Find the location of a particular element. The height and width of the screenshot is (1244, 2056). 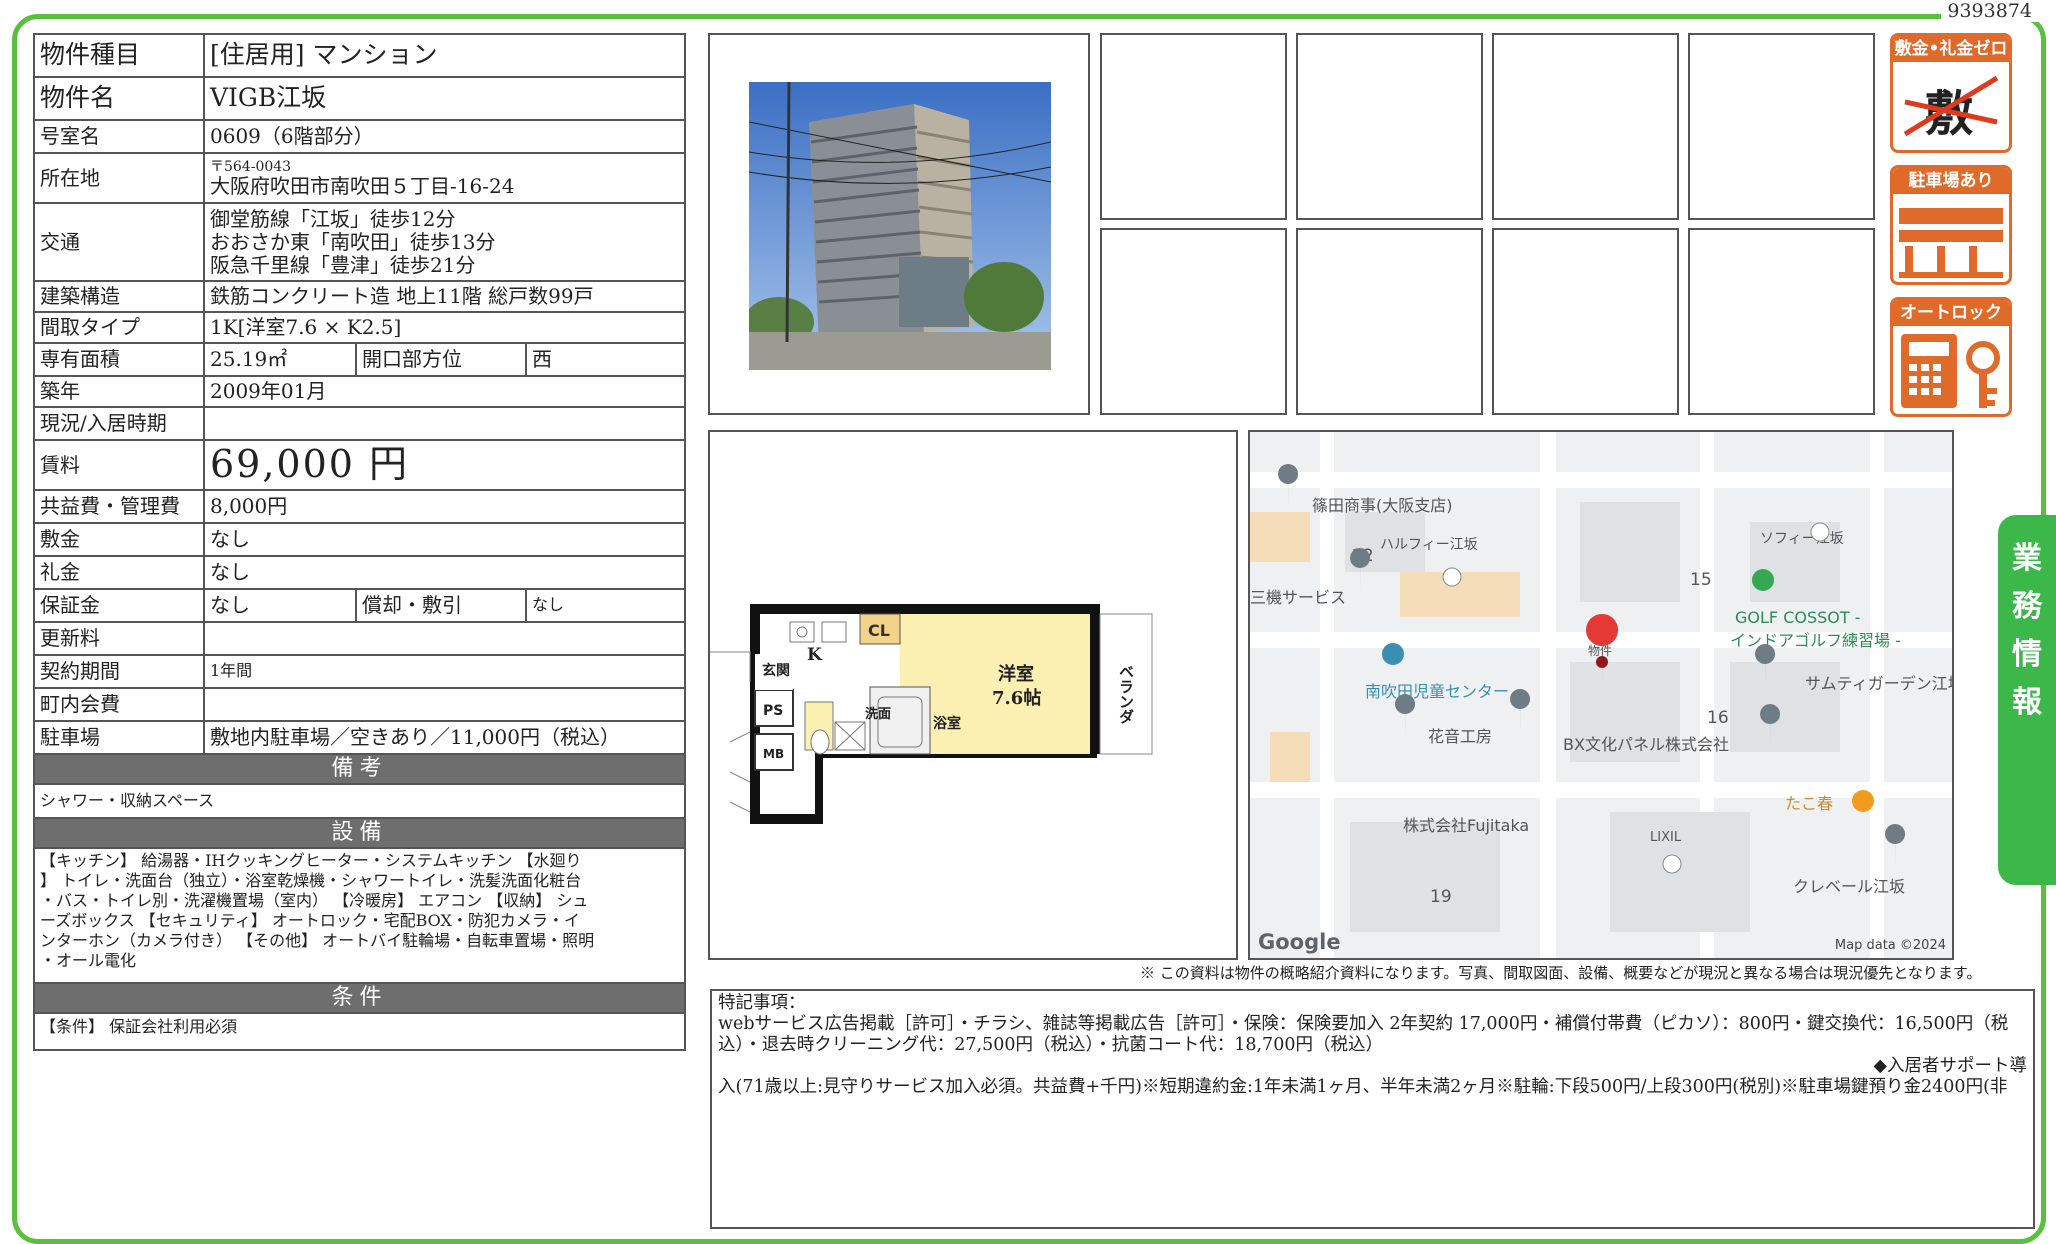

layout-value: 1K[洋室7.6 × K2.5] is located at coordinates (444, 327).